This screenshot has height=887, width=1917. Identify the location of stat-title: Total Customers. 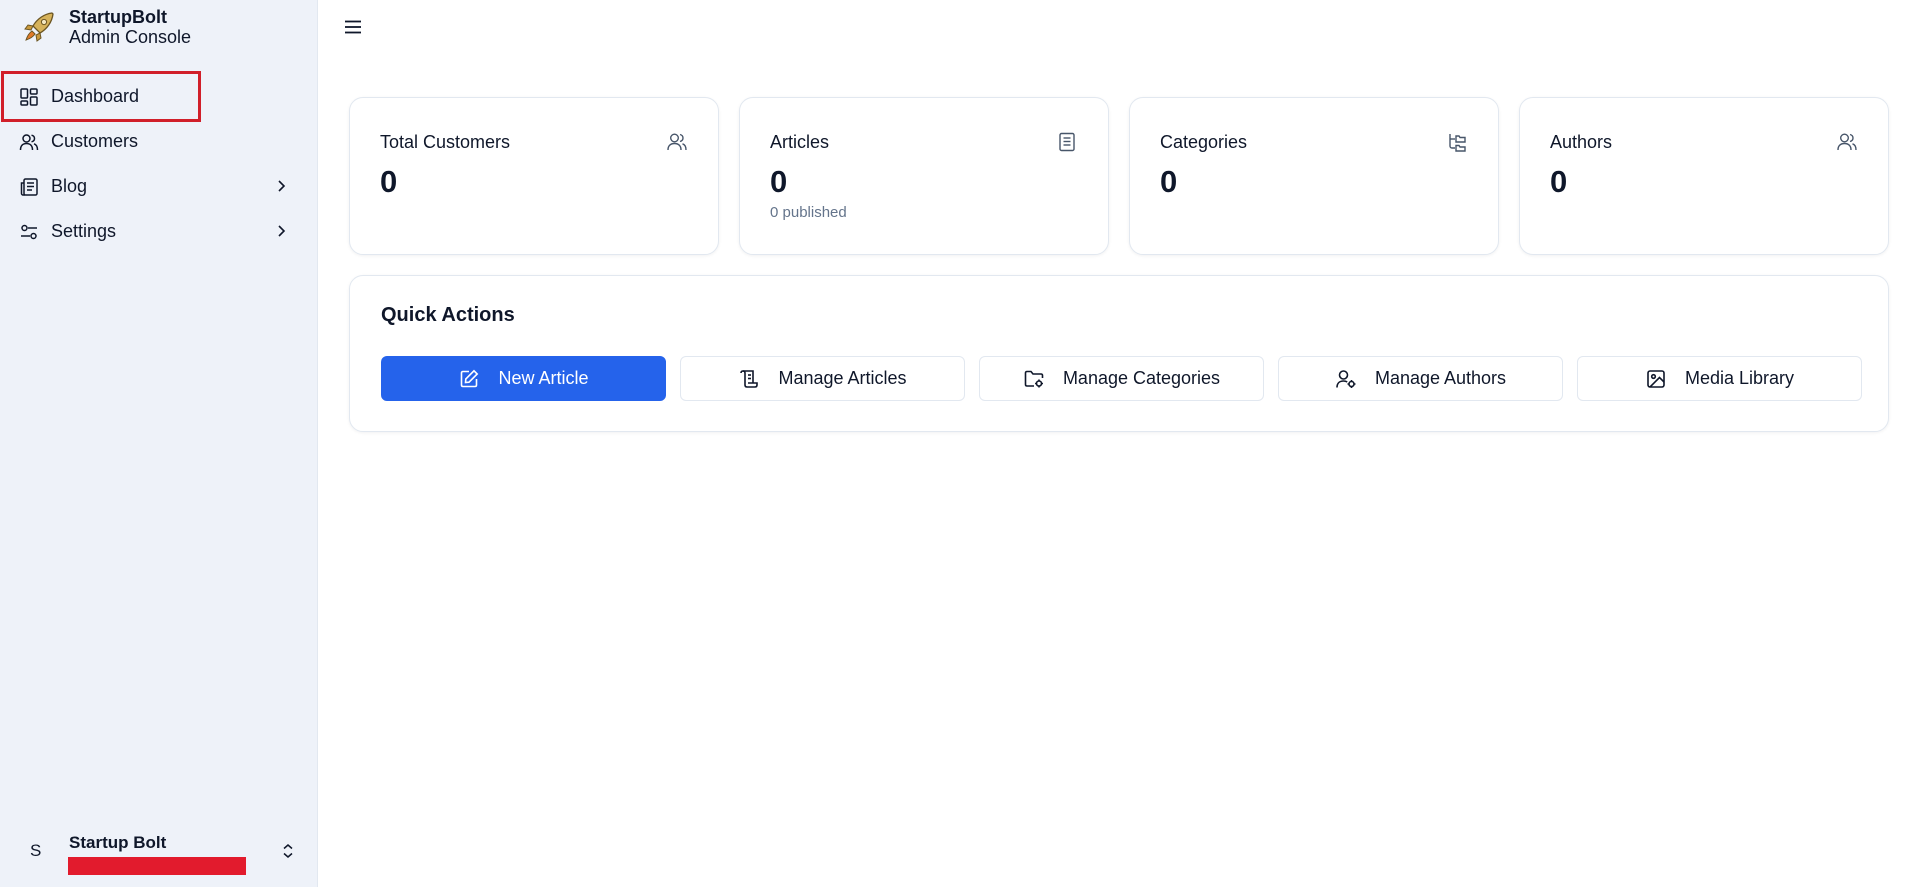
(445, 142).